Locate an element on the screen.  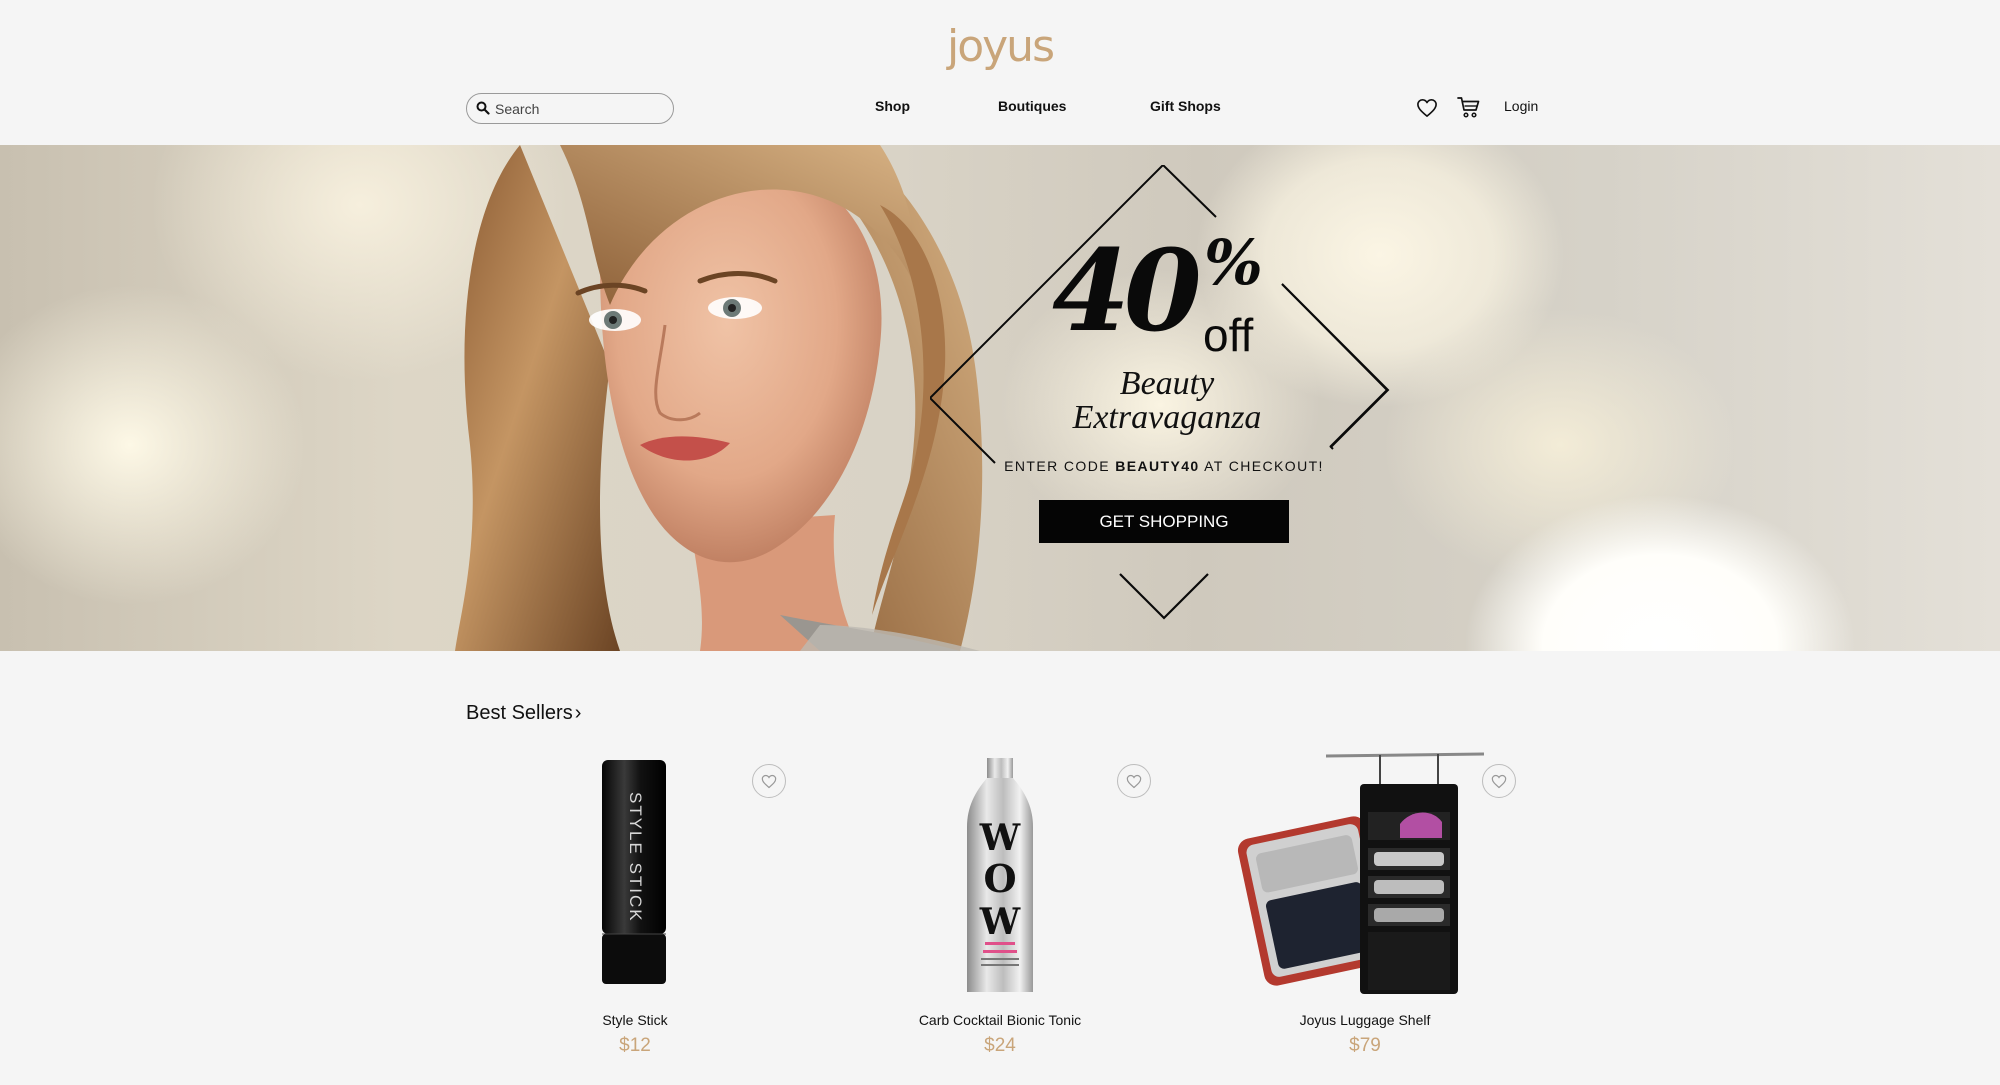
best-sellers-link: Best Sellers › is located at coordinates (523, 713).